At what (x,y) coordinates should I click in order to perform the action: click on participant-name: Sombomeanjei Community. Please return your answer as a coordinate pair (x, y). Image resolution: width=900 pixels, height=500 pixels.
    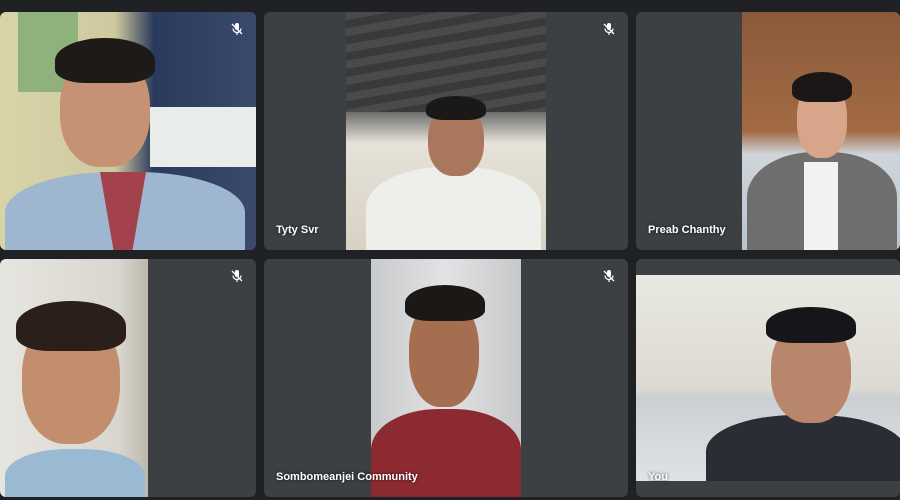
    Looking at the image, I should click on (347, 477).